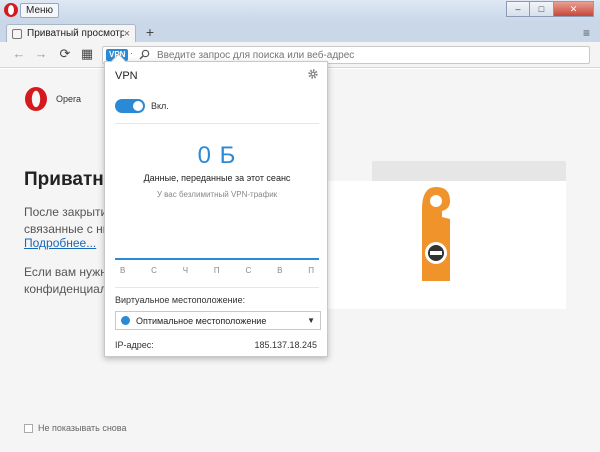 The width and height of the screenshot is (600, 452). I want to click on description-line: Если вам нужно, so click(66, 272).